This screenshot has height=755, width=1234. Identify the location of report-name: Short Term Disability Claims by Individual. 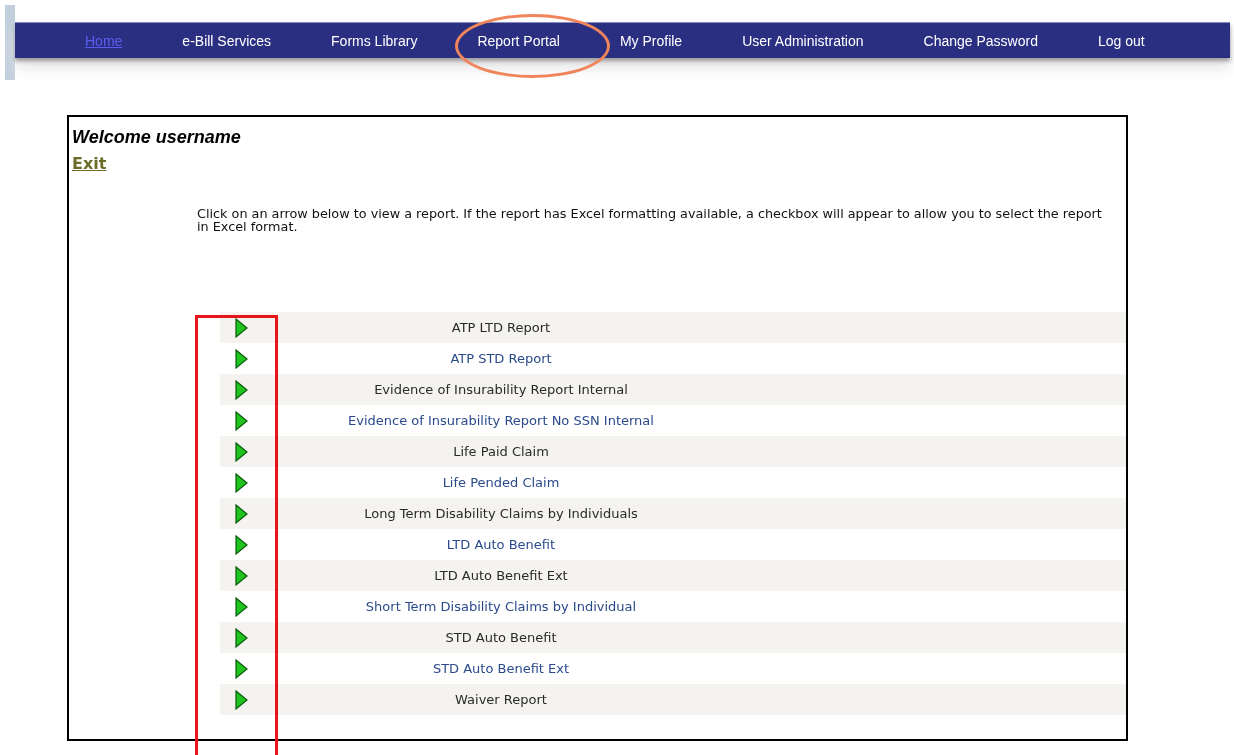
(501, 606).